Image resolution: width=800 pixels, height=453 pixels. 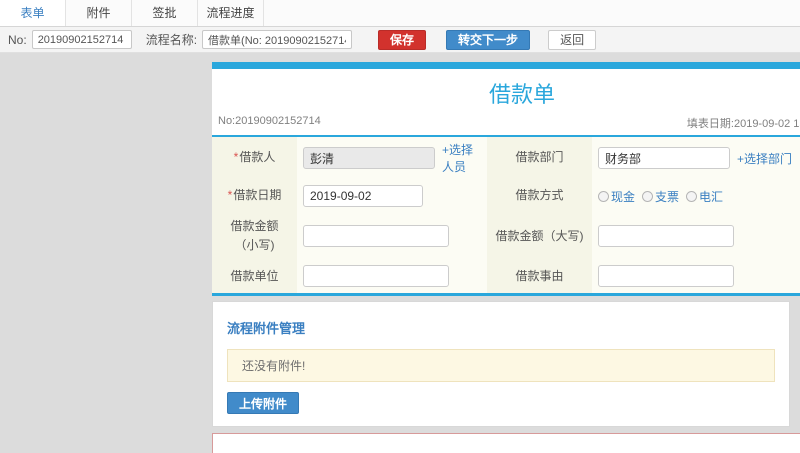 I want to click on loan-reason-label: 借款事由, so click(x=539, y=276).